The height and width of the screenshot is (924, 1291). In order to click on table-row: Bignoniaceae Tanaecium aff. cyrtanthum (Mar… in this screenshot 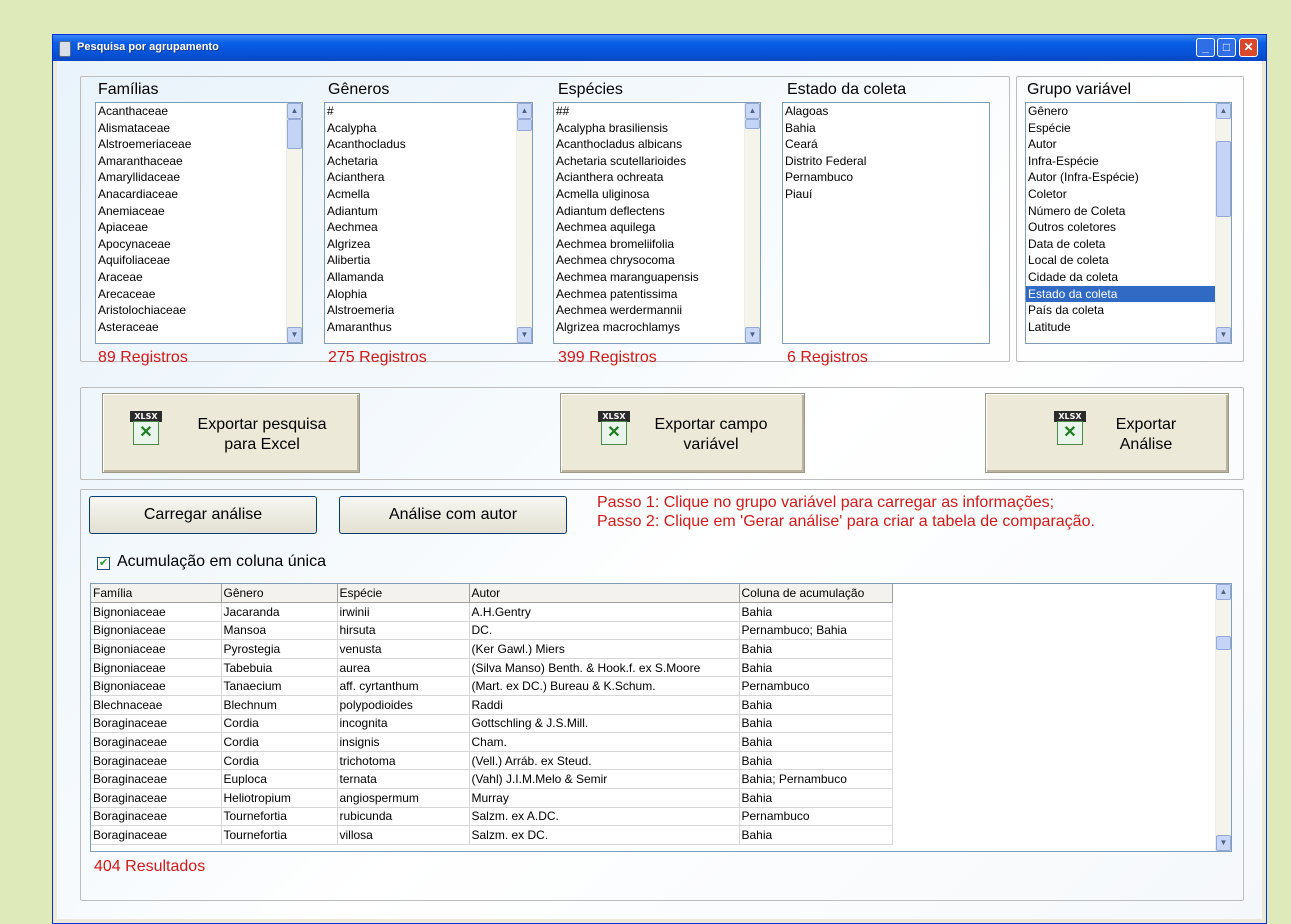, I will do `click(492, 686)`.